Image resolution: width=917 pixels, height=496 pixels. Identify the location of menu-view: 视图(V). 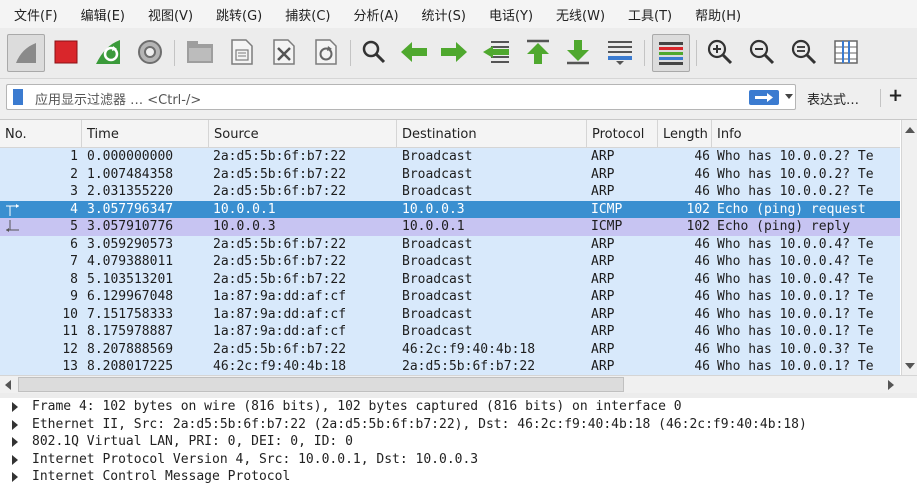
(168, 14).